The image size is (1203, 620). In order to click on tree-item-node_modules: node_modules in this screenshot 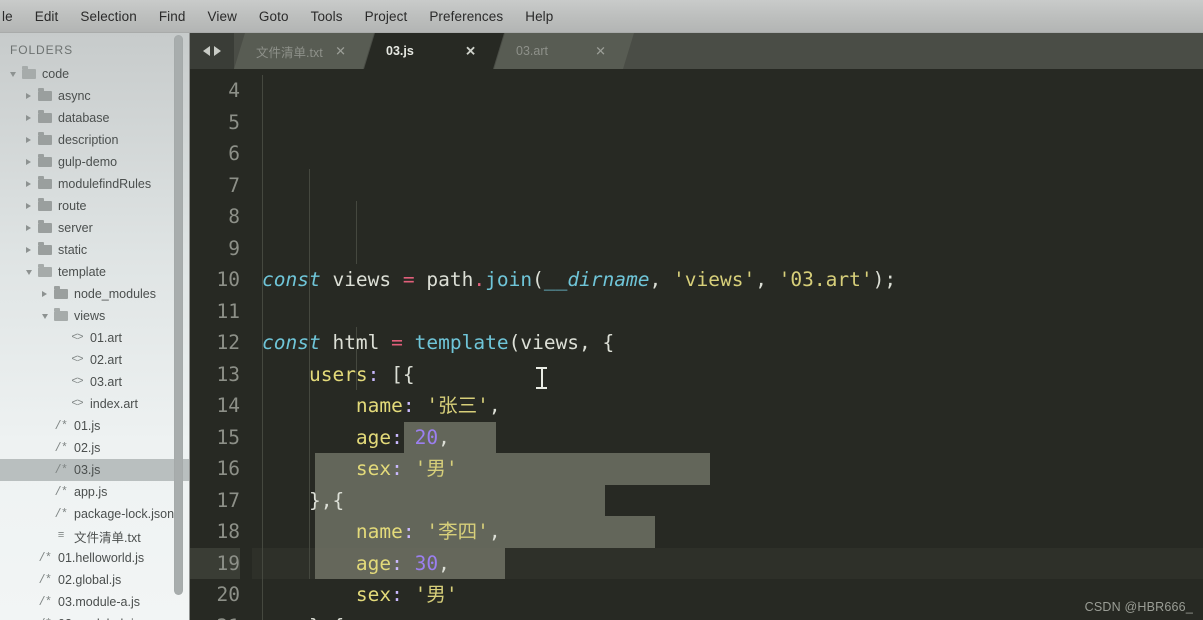, I will do `click(94, 294)`.